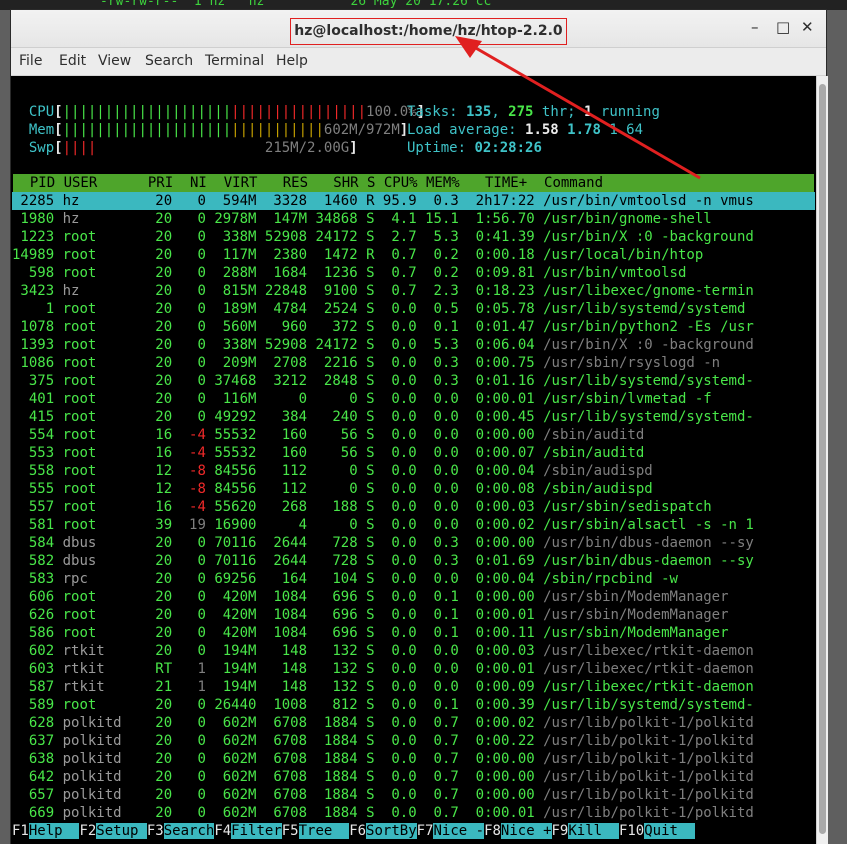 The image size is (847, 844). I want to click on function-key-f8: F8, so click(492, 831).